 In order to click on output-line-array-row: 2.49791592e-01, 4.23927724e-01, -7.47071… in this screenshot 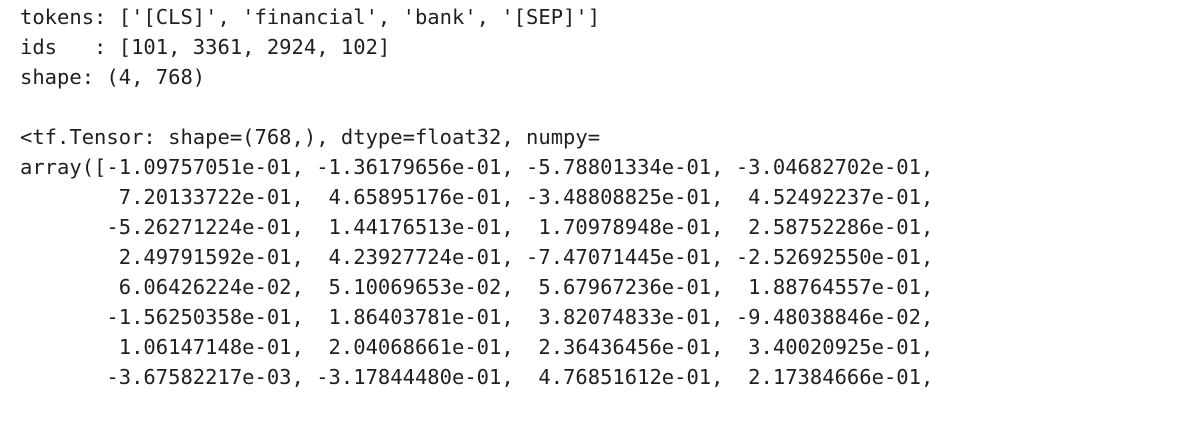, I will do `click(477, 257)`.